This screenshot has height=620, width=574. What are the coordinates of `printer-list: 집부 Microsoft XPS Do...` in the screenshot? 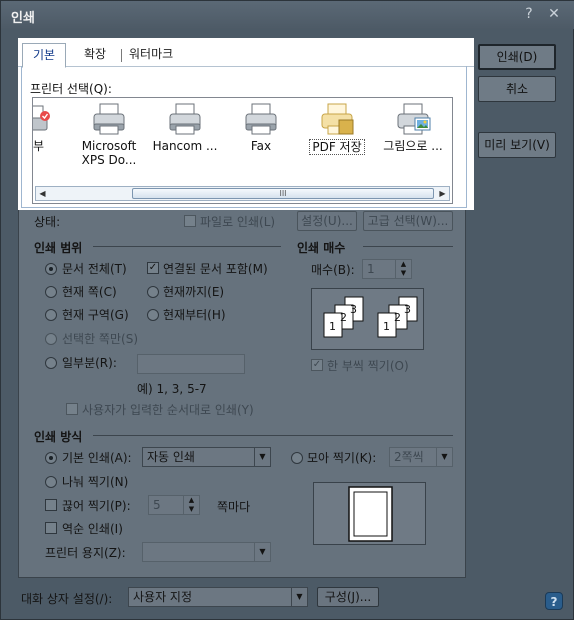 It's located at (242, 150).